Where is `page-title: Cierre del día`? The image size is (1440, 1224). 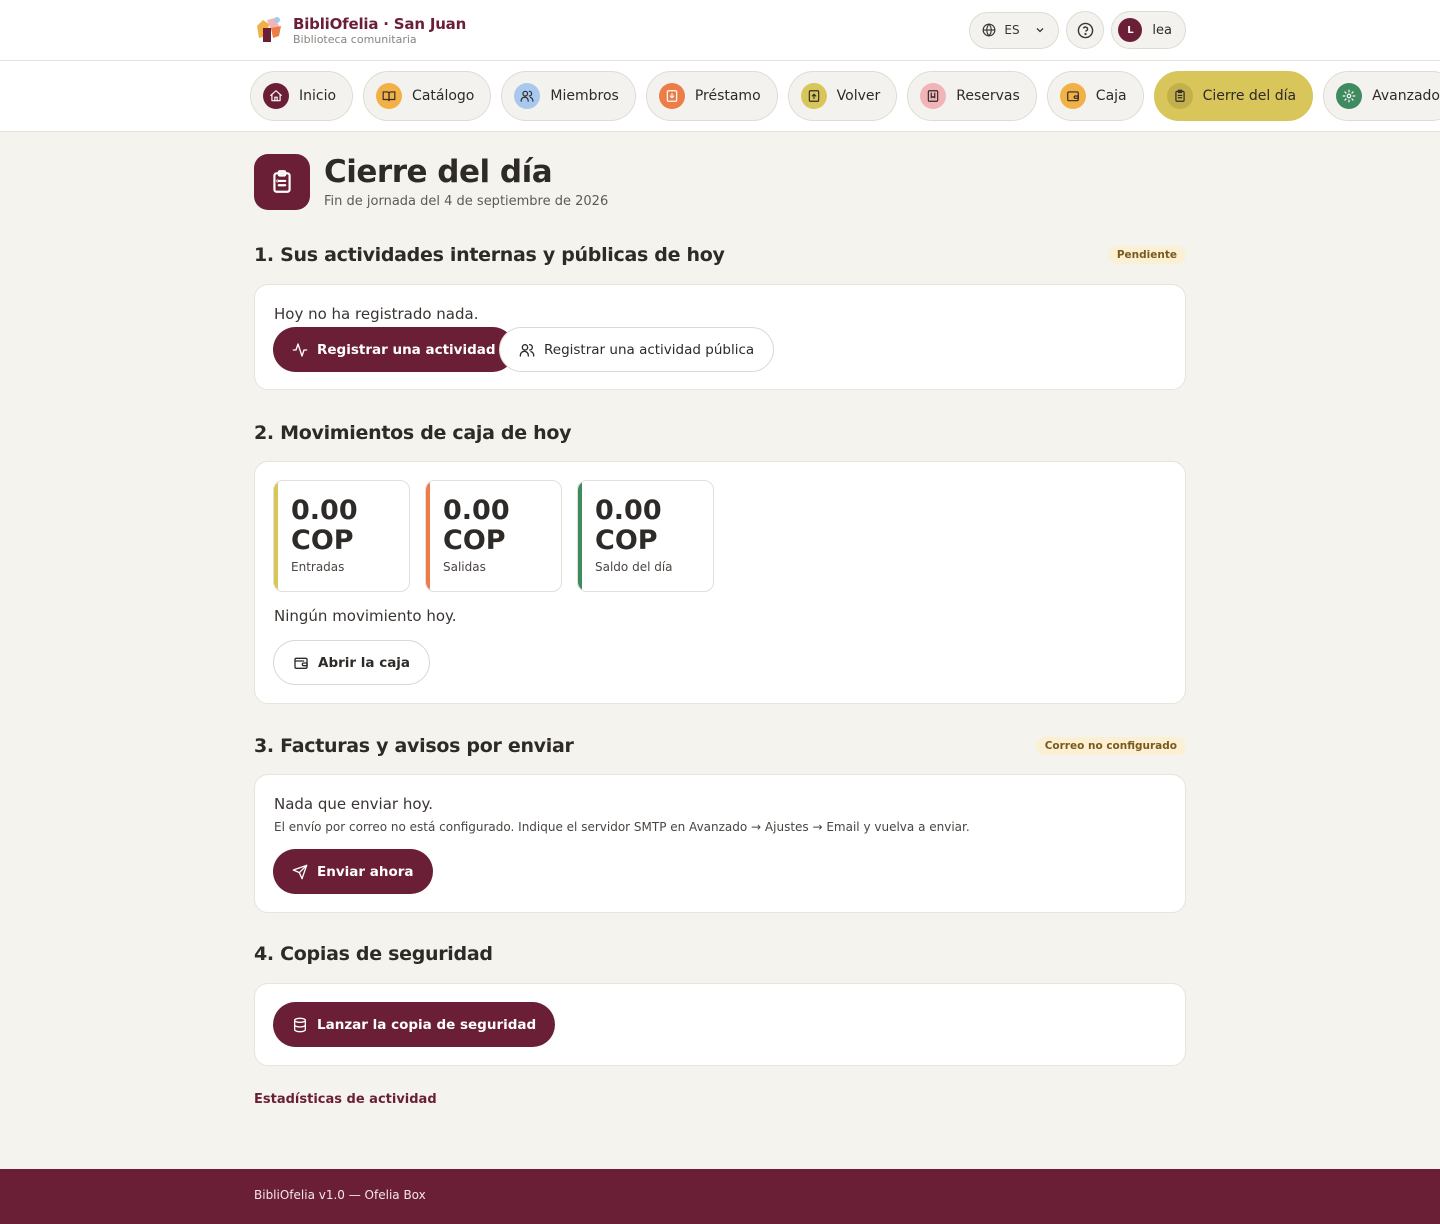 page-title: Cierre del día is located at coordinates (438, 172).